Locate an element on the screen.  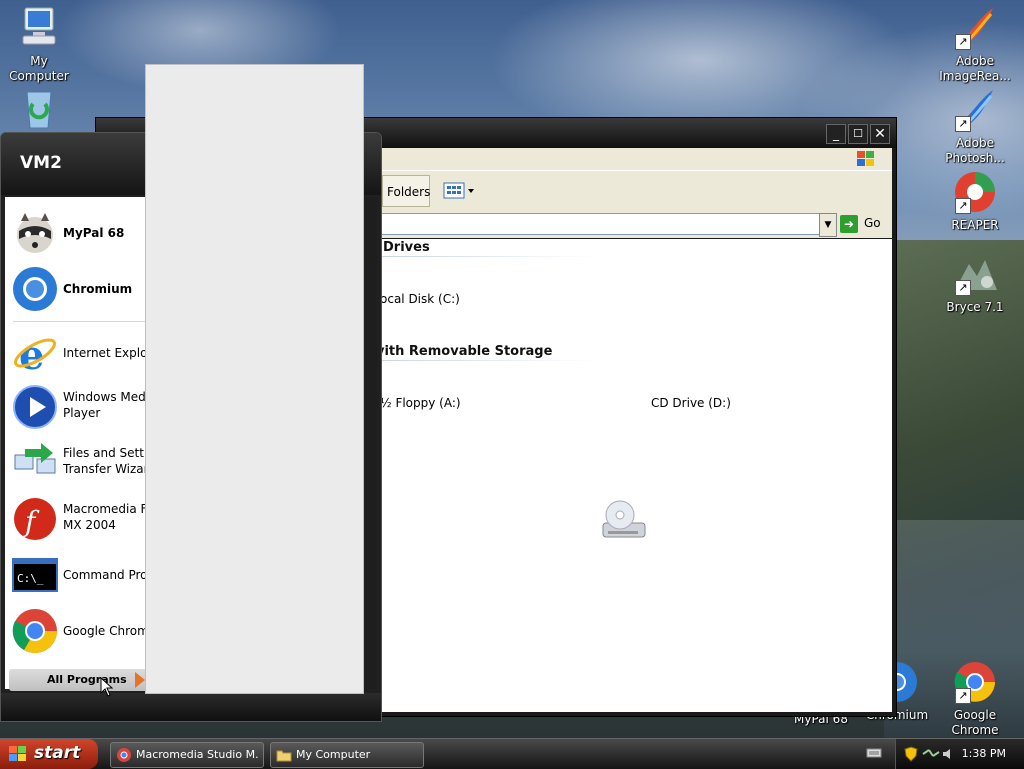
volume-icon is located at coordinates (948, 755).